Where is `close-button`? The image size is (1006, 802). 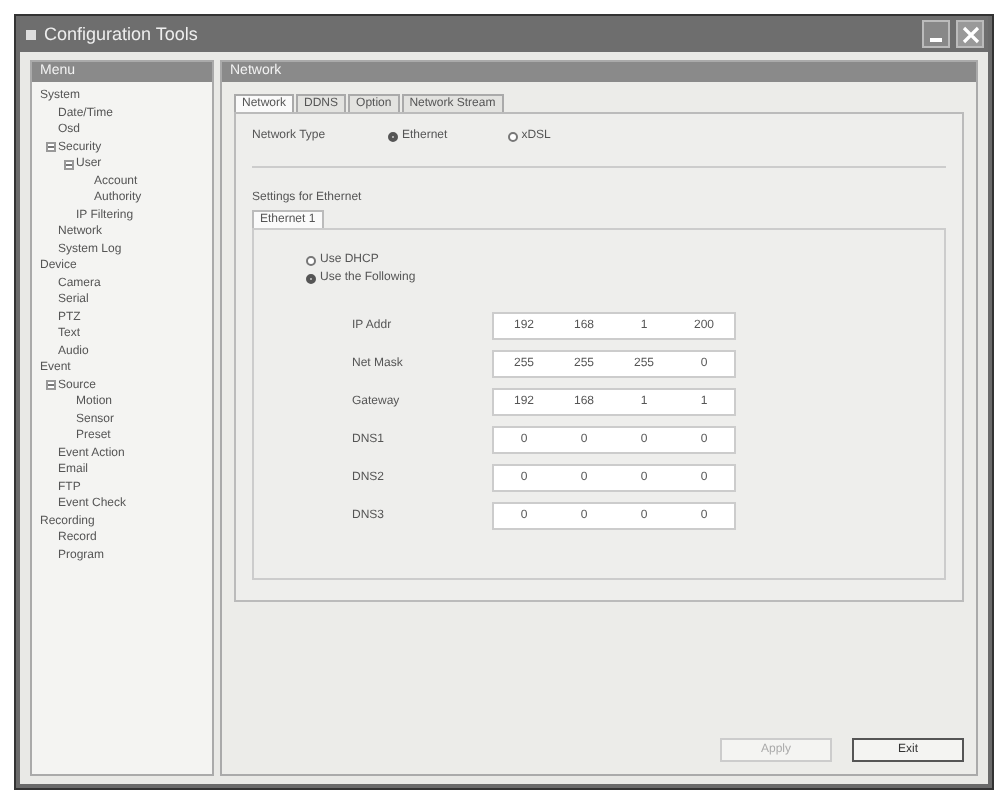 close-button is located at coordinates (970, 34).